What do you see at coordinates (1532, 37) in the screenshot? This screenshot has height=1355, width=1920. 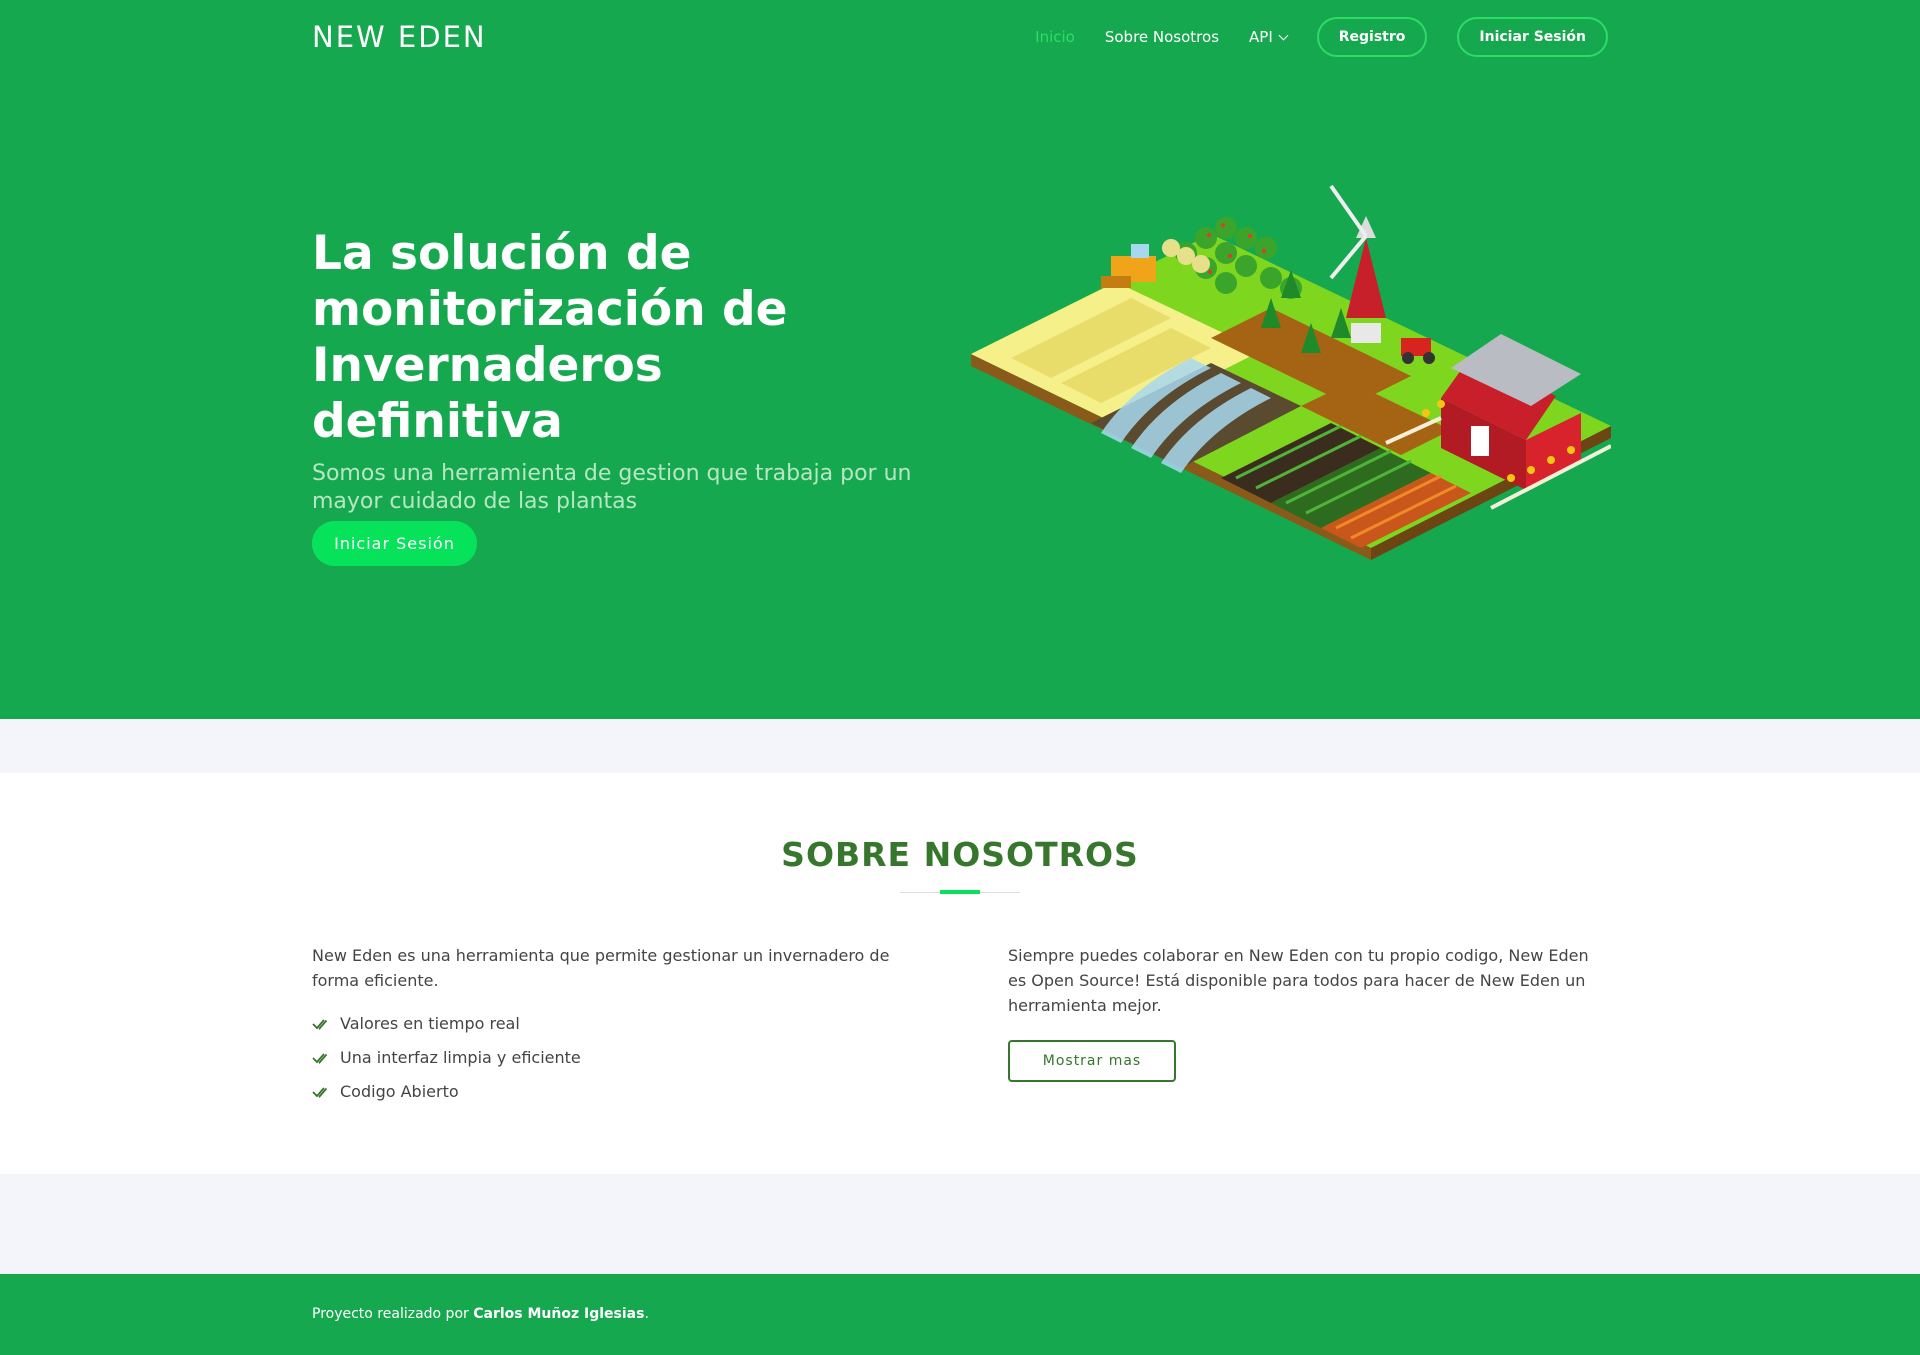 I see `login-nav-button: Iniciar Sesión` at bounding box center [1532, 37].